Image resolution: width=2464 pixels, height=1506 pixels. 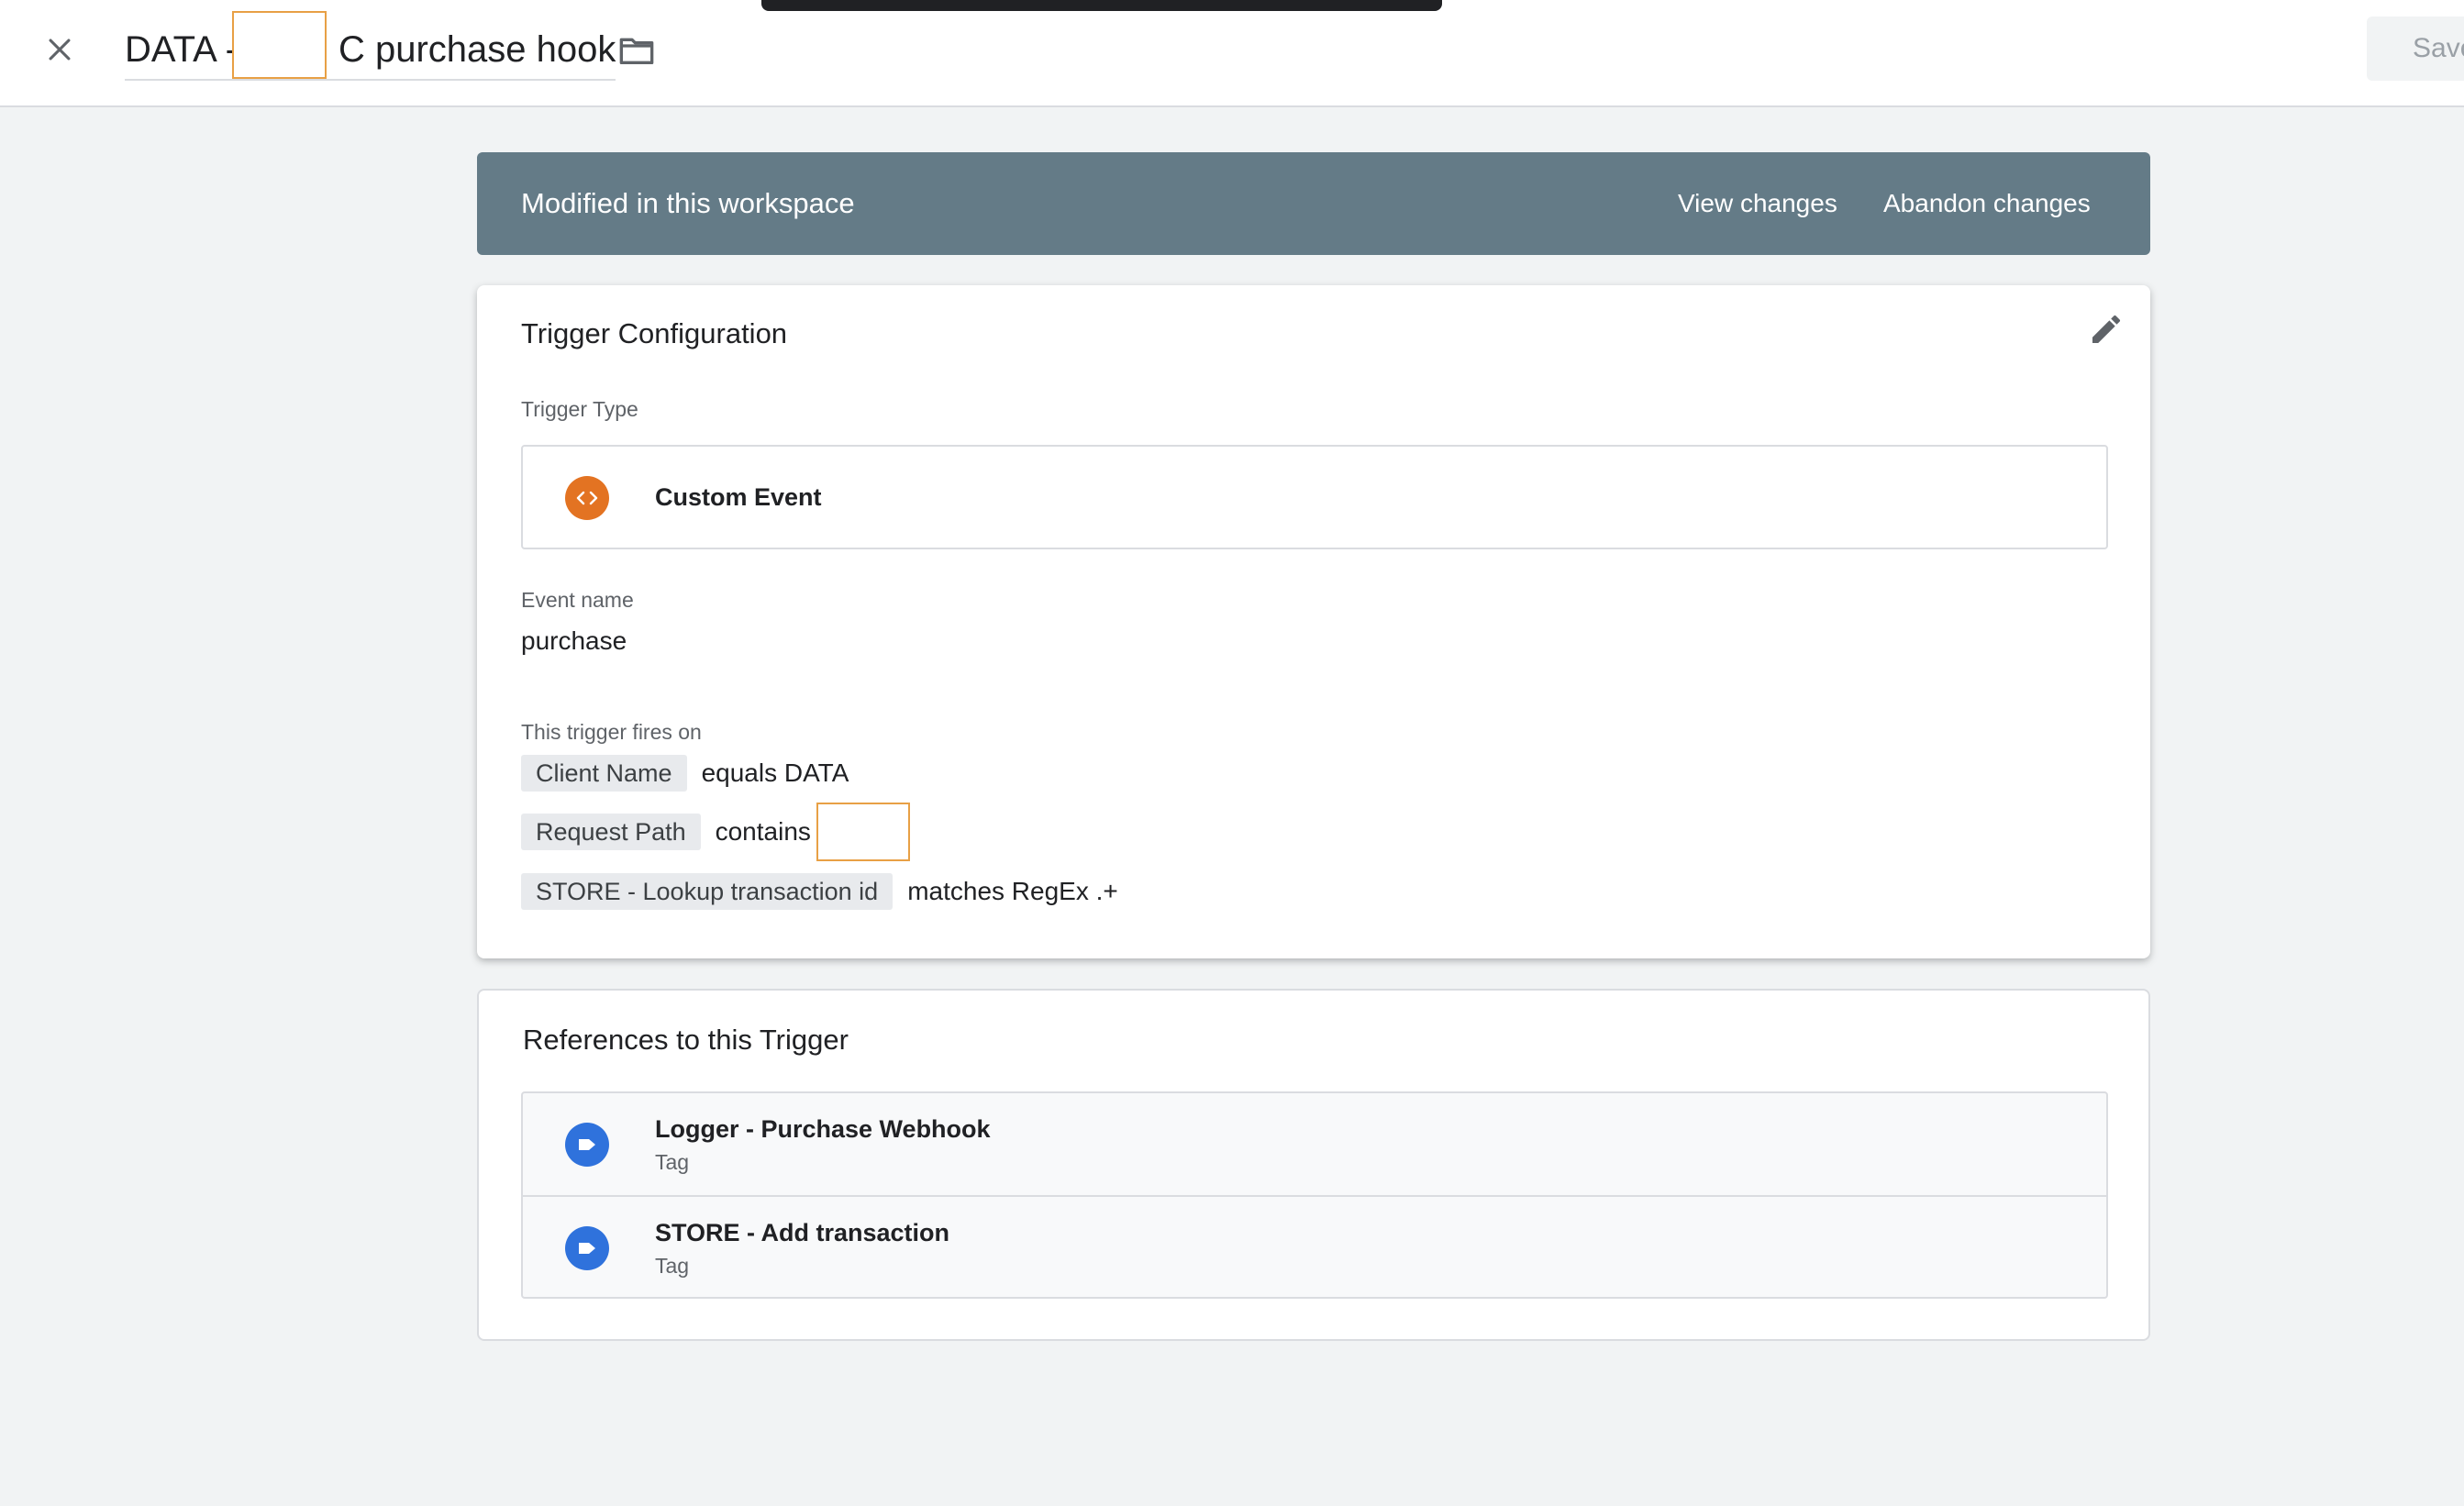 What do you see at coordinates (1232, 53) in the screenshot?
I see `top-bar: DATA - C purchase hook Save` at bounding box center [1232, 53].